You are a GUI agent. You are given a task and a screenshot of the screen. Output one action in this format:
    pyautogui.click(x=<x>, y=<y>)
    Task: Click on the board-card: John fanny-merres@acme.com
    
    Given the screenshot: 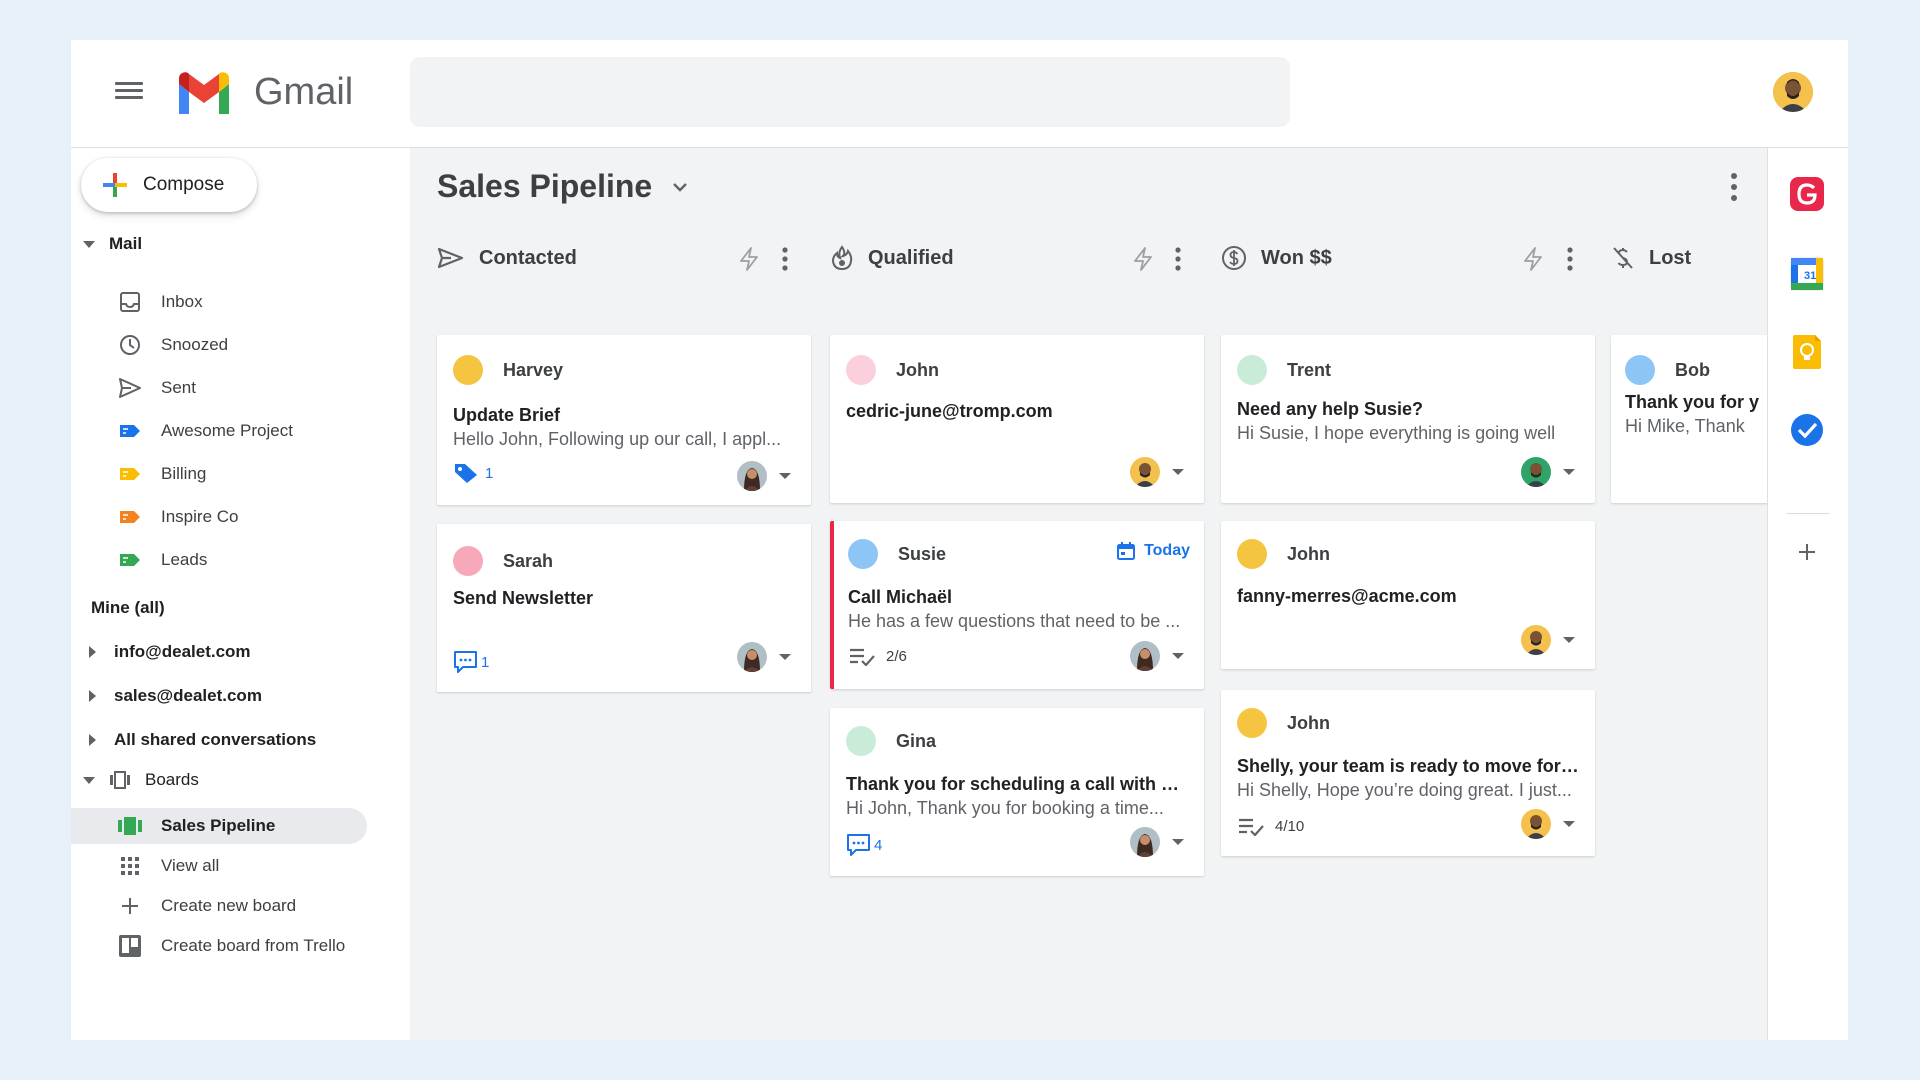 What is the action you would take?
    pyautogui.click(x=1408, y=595)
    